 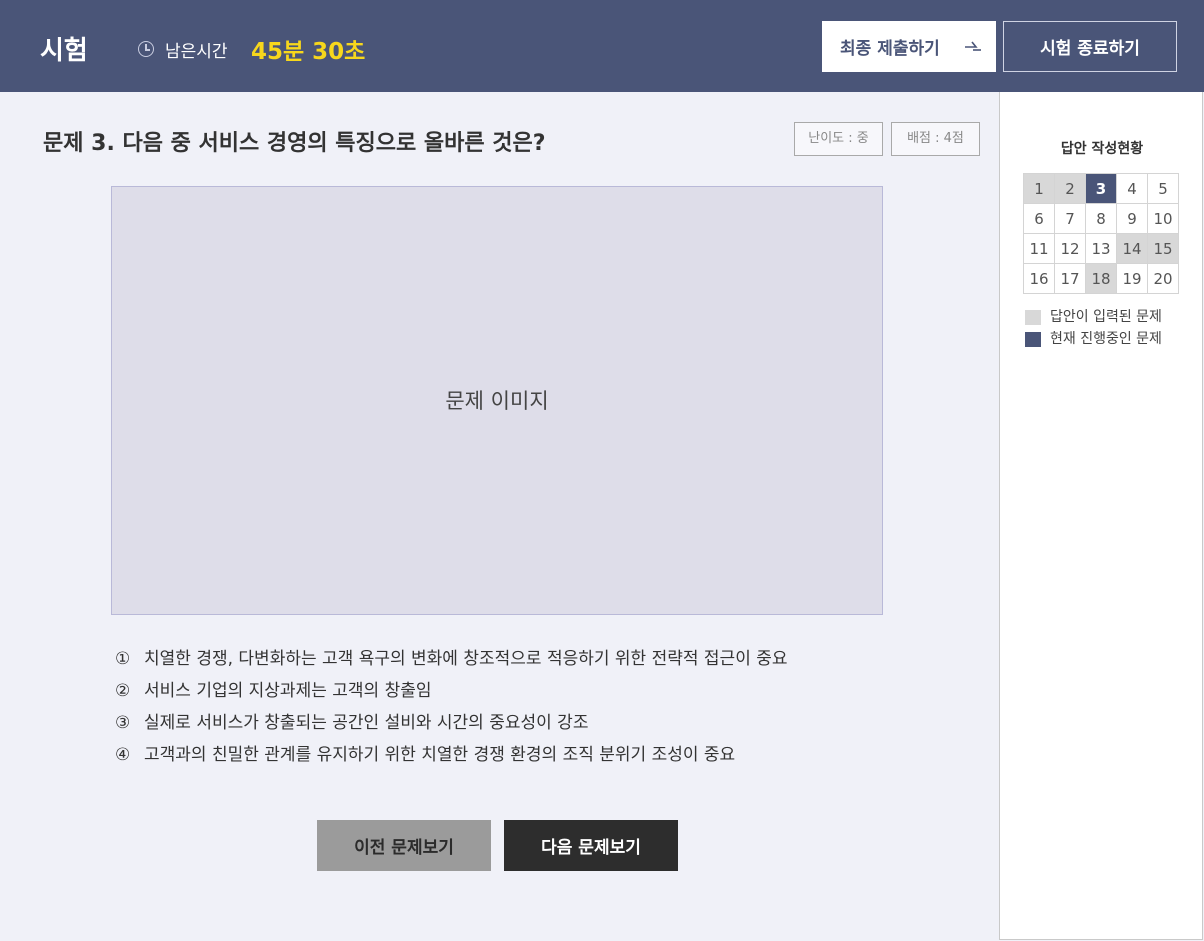 What do you see at coordinates (1163, 188) in the screenshot?
I see `question-cell: 5` at bounding box center [1163, 188].